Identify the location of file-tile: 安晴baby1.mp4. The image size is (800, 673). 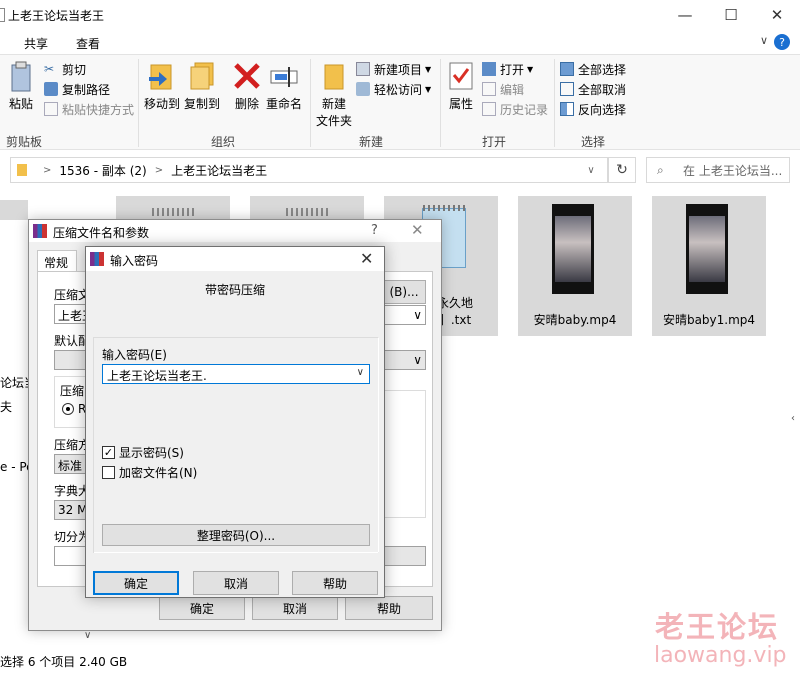
(709, 266).